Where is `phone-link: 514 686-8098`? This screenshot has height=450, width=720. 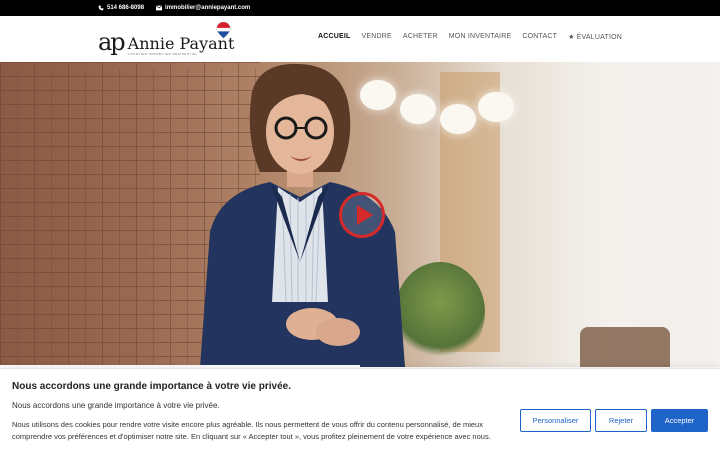
phone-link: 514 686-8098 is located at coordinates (121, 8).